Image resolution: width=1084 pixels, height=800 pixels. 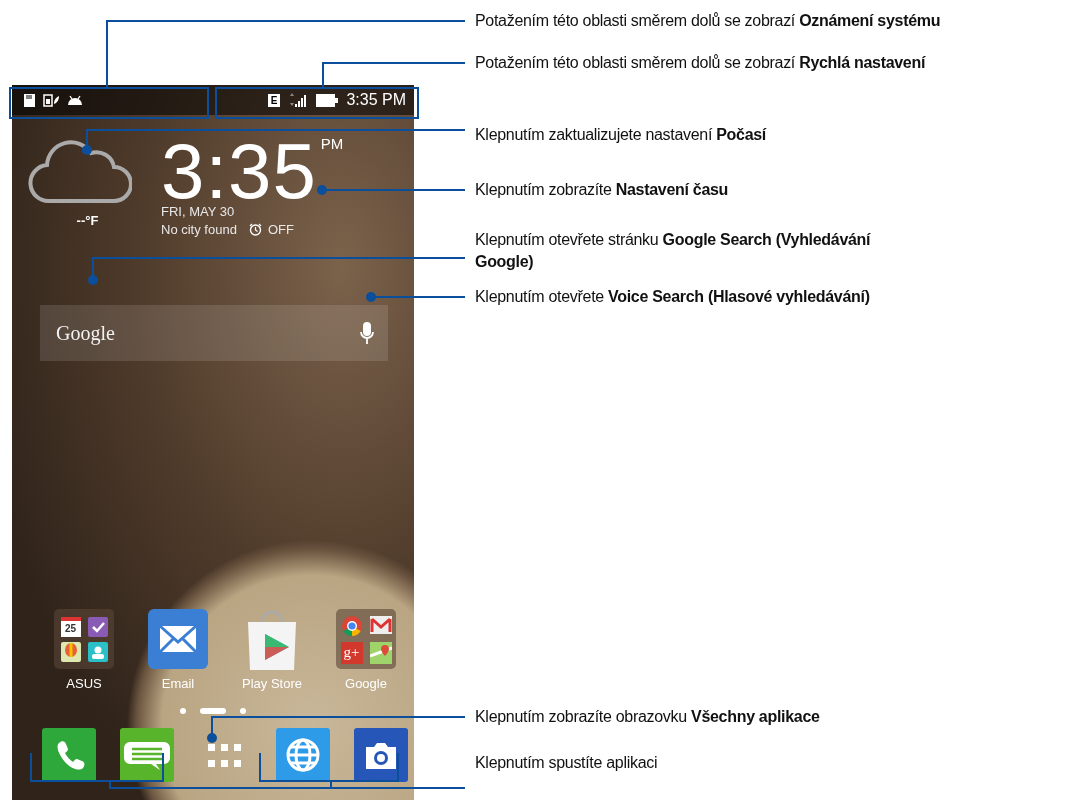 I want to click on city-text: No city found, so click(x=199, y=229).